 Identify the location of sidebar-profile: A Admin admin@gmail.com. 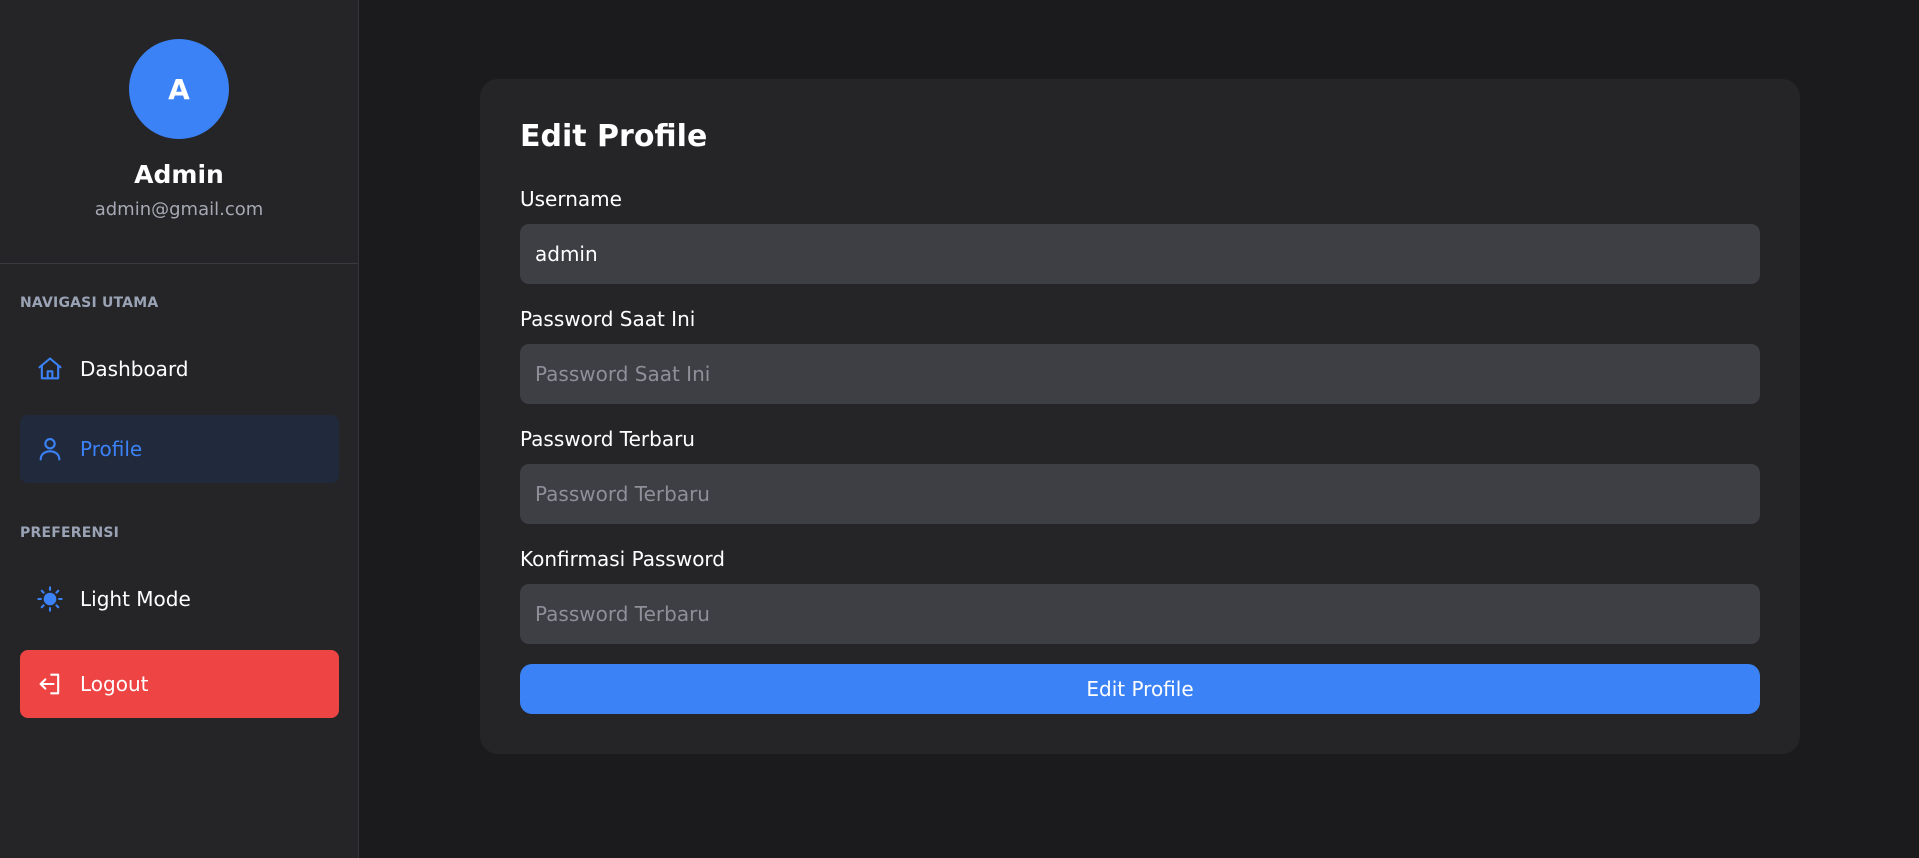
(179, 132).